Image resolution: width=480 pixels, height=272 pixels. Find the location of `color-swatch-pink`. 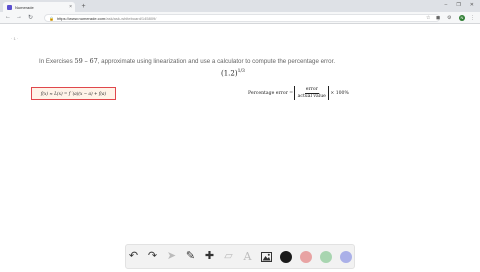

color-swatch-pink is located at coordinates (306, 256).